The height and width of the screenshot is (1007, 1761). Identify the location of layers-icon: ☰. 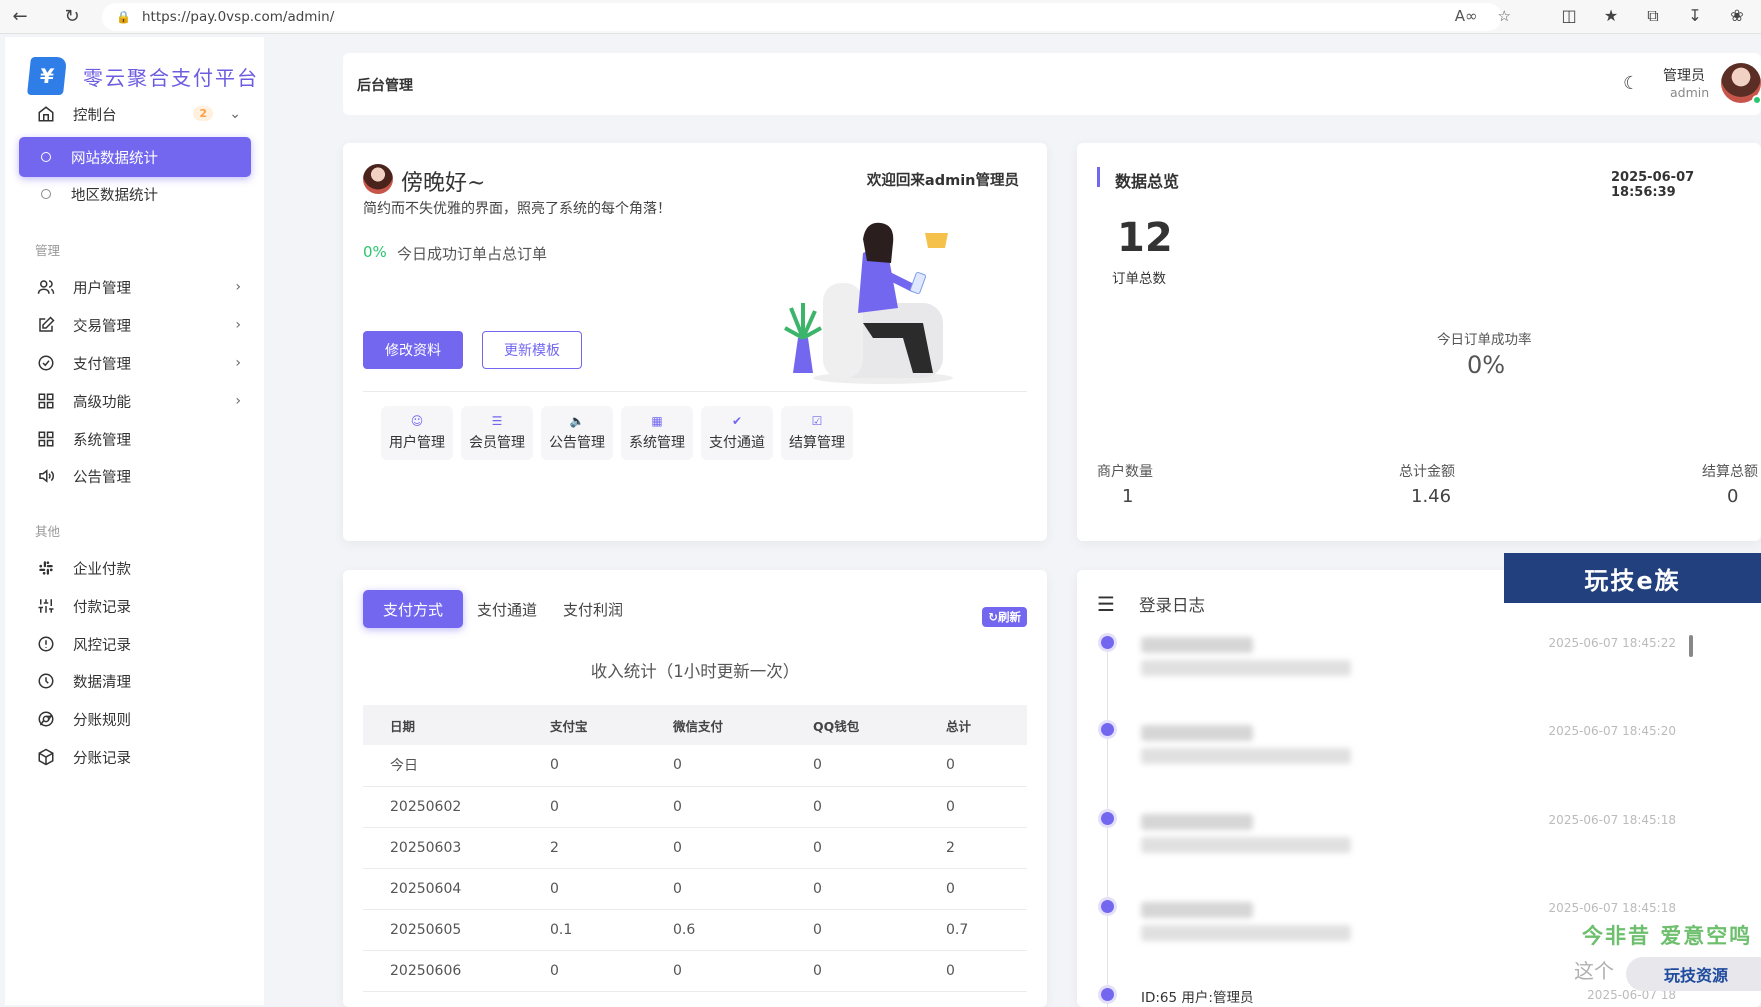
(497, 421).